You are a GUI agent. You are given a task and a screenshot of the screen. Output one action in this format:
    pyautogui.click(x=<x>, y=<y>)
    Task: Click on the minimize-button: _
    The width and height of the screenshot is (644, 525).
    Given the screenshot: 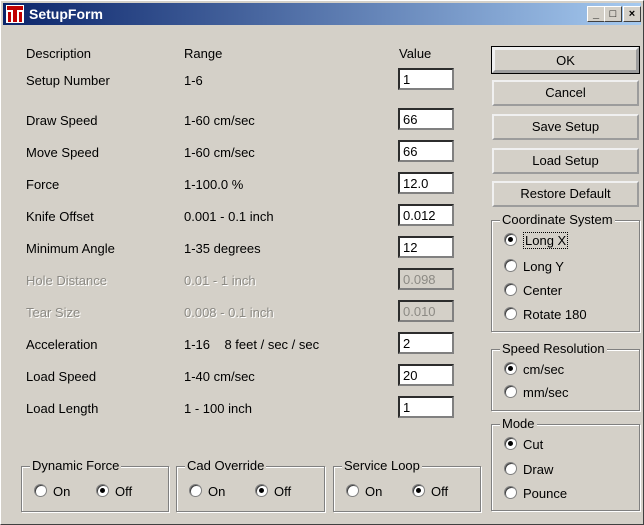 What is the action you would take?
    pyautogui.click(x=596, y=14)
    